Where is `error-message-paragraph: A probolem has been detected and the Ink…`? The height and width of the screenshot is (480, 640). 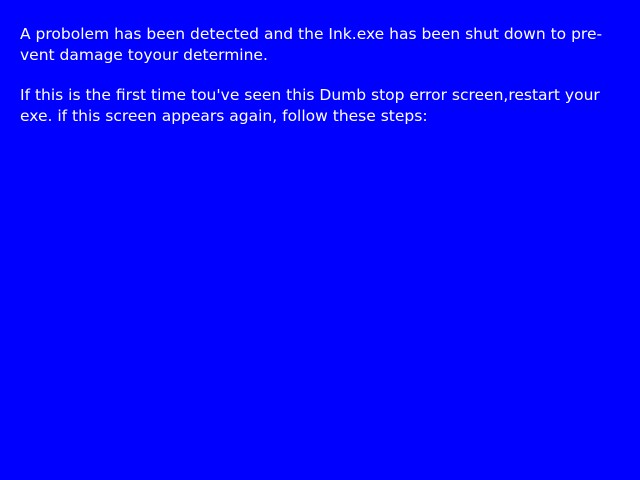 error-message-paragraph: A probolem has been detected and the Ink… is located at coordinates (311, 45).